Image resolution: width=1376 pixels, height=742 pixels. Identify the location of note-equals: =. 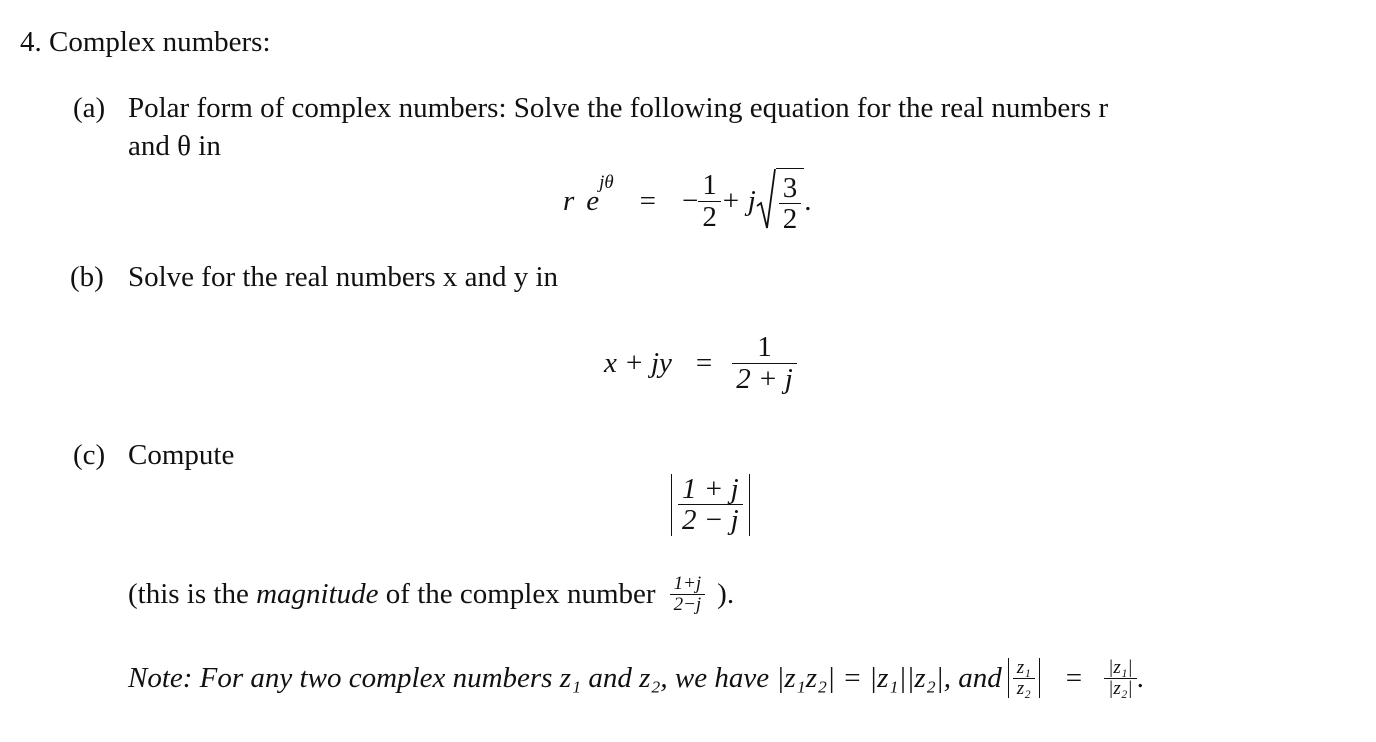
(1074, 677).